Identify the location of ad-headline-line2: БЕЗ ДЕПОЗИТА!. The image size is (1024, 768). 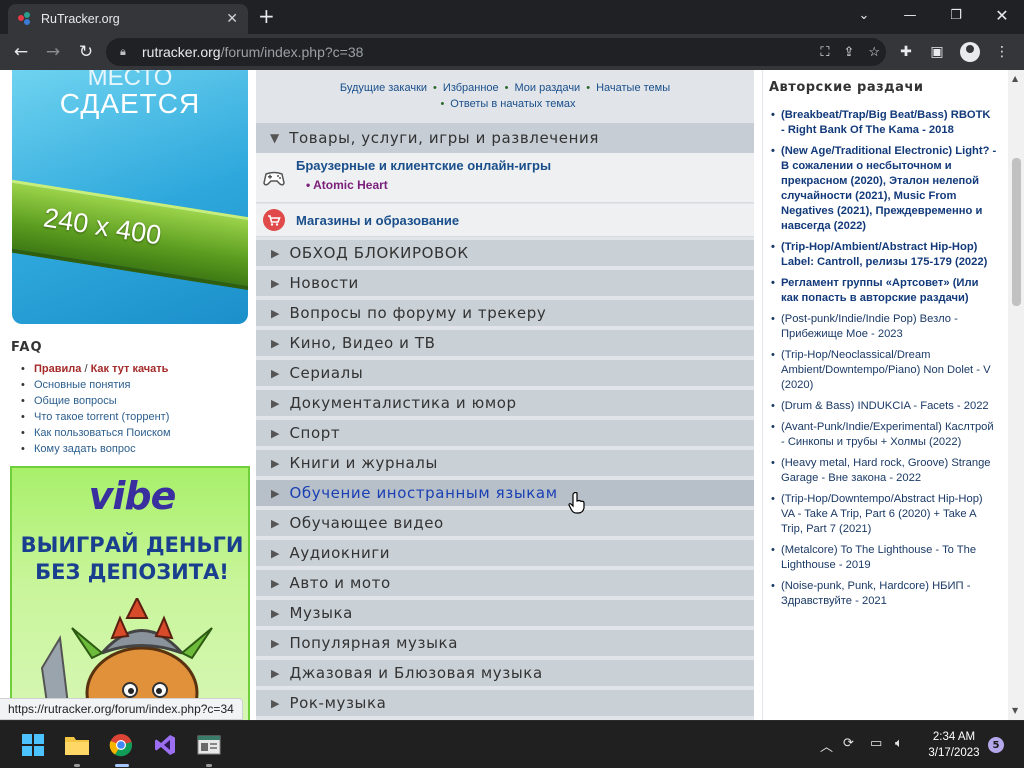
(132, 572).